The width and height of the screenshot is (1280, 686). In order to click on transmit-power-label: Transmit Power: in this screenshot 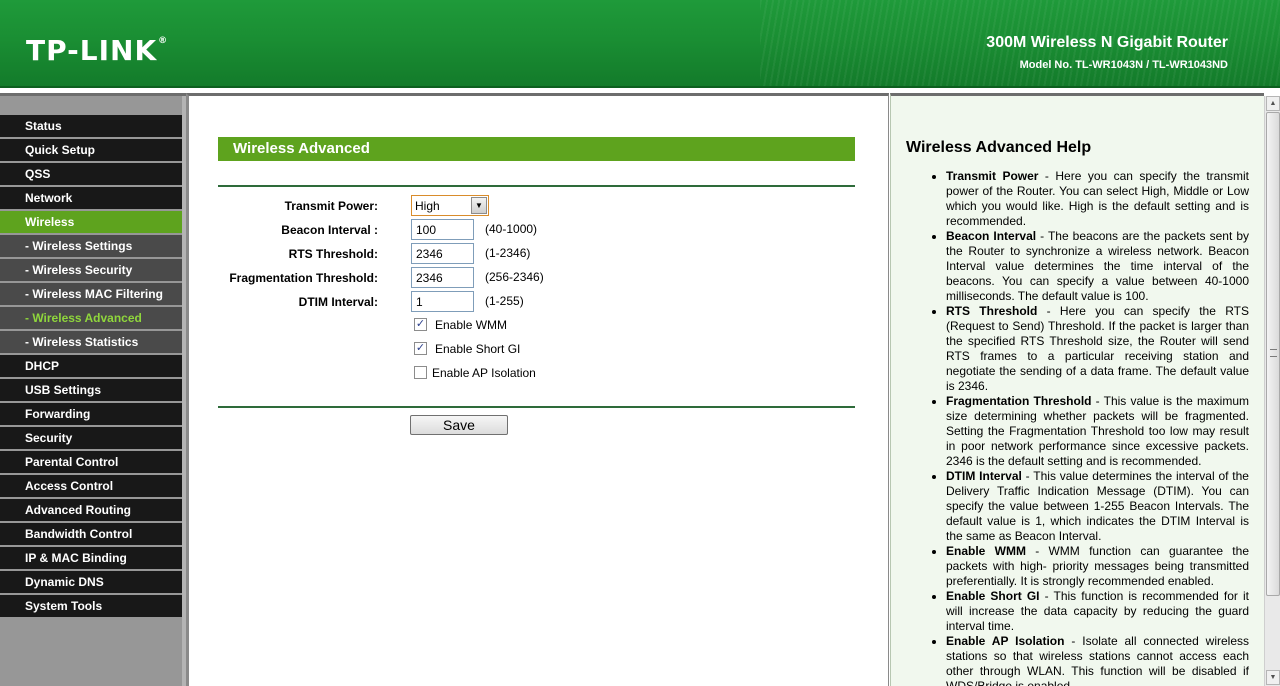, I will do `click(331, 206)`.